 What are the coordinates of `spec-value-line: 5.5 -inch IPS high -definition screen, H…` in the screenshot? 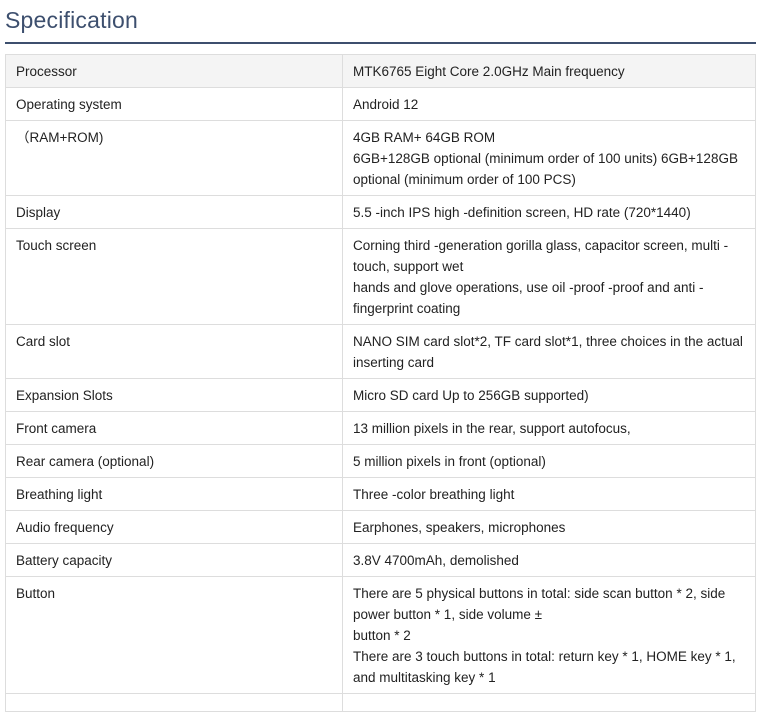 It's located at (522, 212).